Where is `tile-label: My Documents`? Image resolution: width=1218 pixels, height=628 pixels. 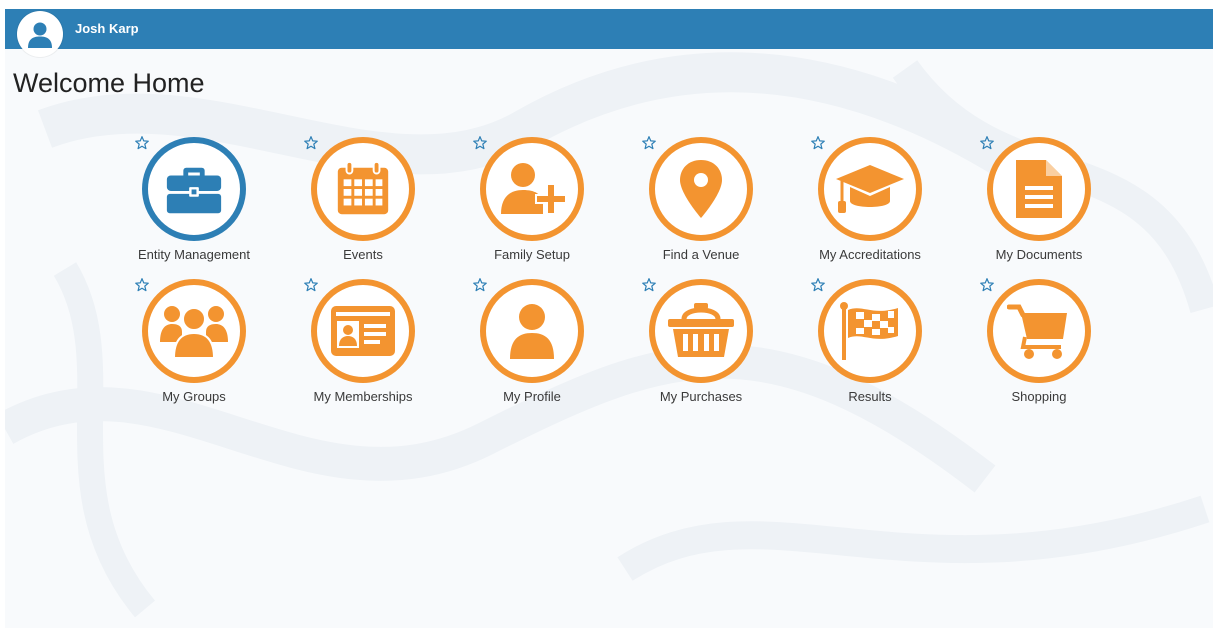
tile-label: My Documents is located at coordinates (1039, 254).